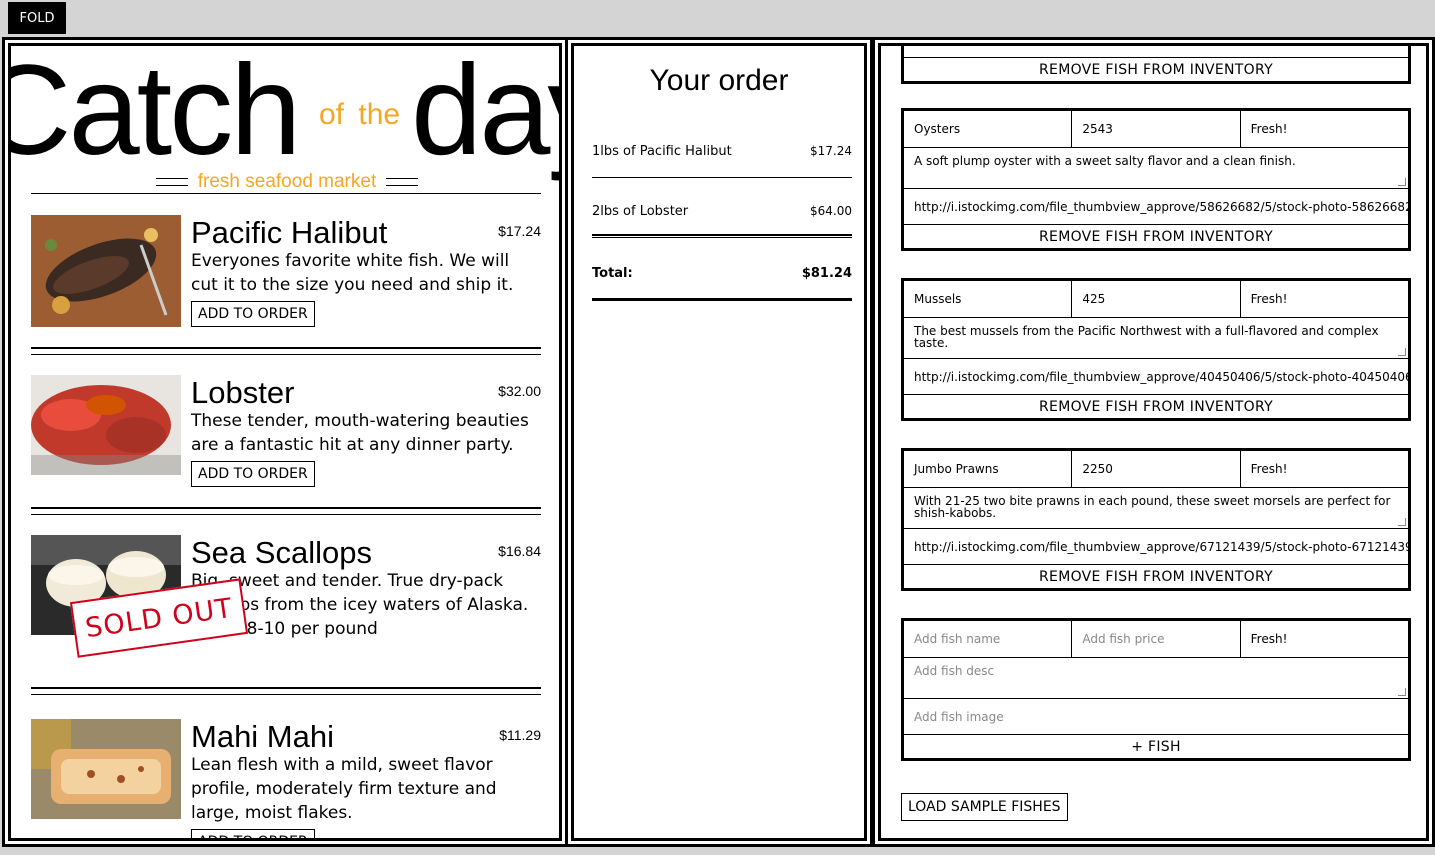 Image resolution: width=1435 pixels, height=855 pixels. What do you see at coordinates (262, 736) in the screenshot?
I see `fish-name: Mahi Mahi` at bounding box center [262, 736].